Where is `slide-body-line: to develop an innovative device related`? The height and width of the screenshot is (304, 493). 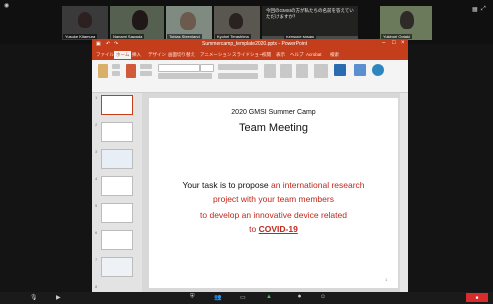
slide-body-line: to develop an innovative device related is located at coordinates (273, 215).